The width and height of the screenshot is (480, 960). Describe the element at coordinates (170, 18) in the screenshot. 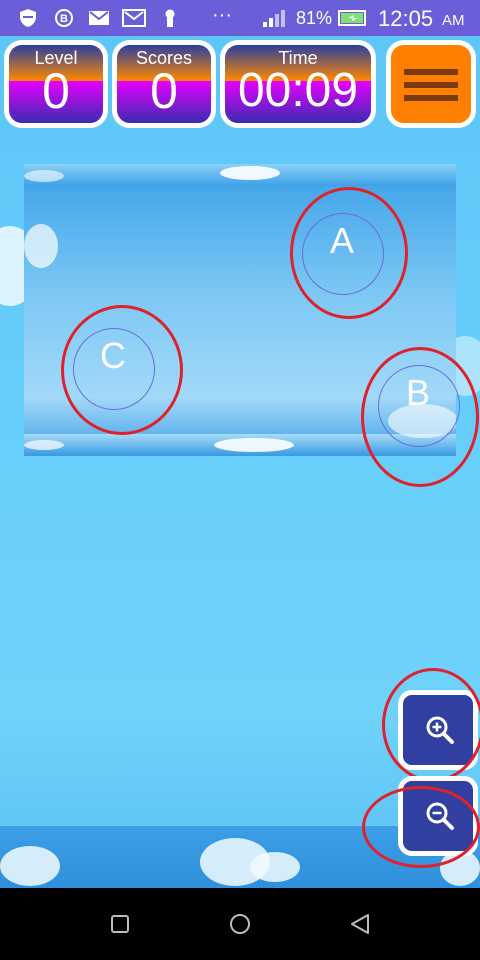

I see `key-icon` at that location.